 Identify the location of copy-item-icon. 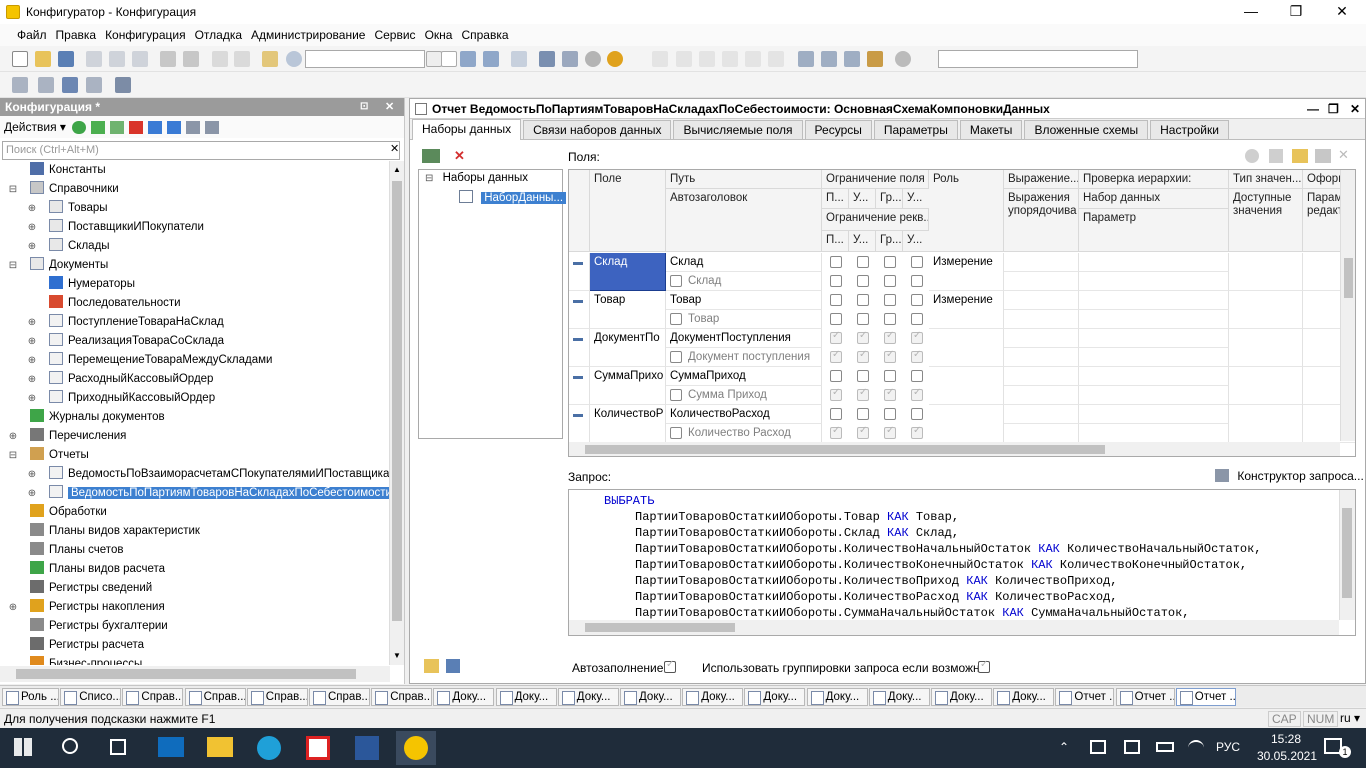
(116, 127).